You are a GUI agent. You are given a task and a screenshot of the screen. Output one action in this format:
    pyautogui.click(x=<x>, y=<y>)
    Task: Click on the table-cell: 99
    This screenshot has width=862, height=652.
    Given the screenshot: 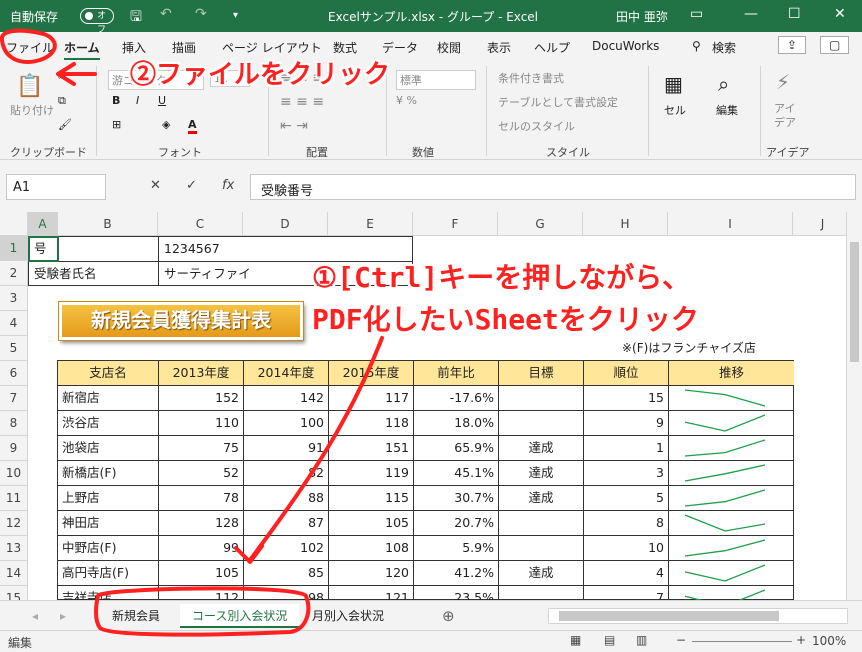 What is the action you would take?
    pyautogui.click(x=201, y=548)
    